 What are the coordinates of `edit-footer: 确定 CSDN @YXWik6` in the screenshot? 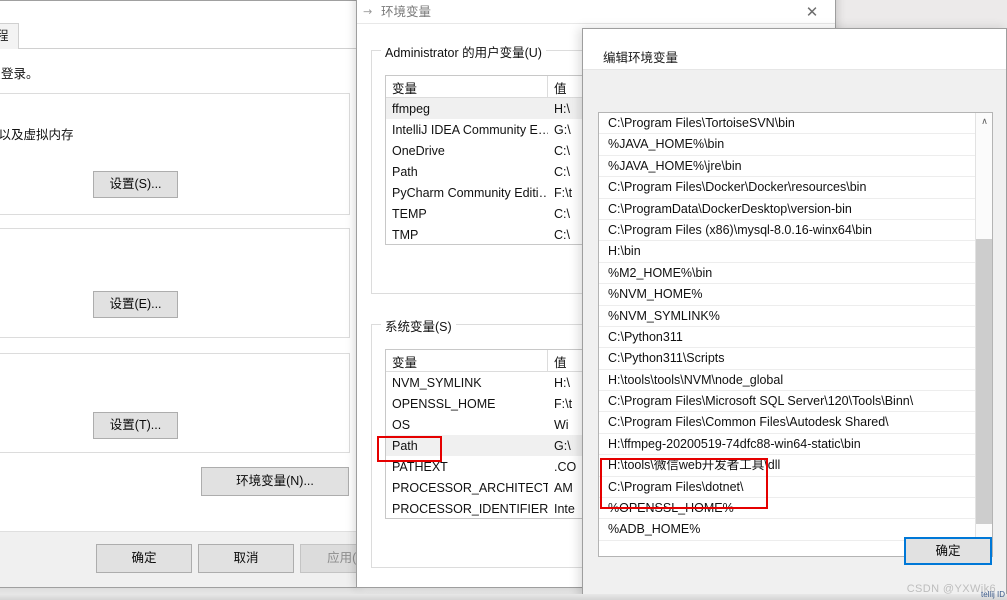 It's located at (794, 568).